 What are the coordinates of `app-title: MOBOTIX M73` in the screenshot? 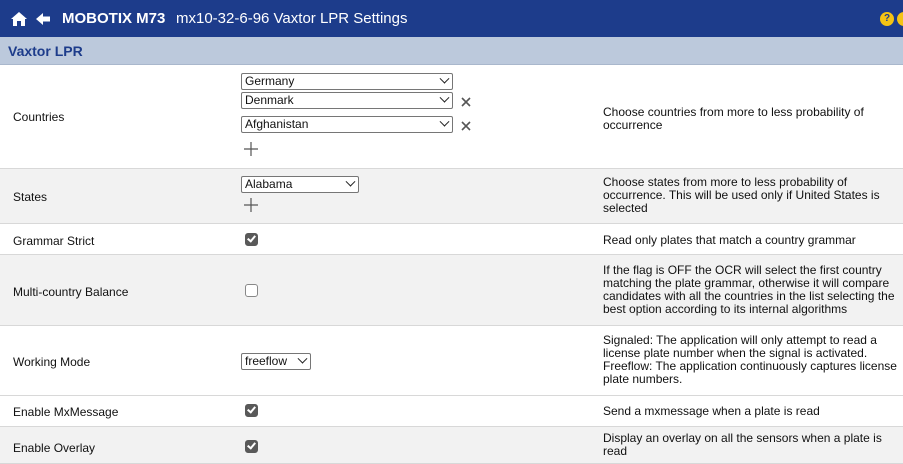 It's located at (114, 18).